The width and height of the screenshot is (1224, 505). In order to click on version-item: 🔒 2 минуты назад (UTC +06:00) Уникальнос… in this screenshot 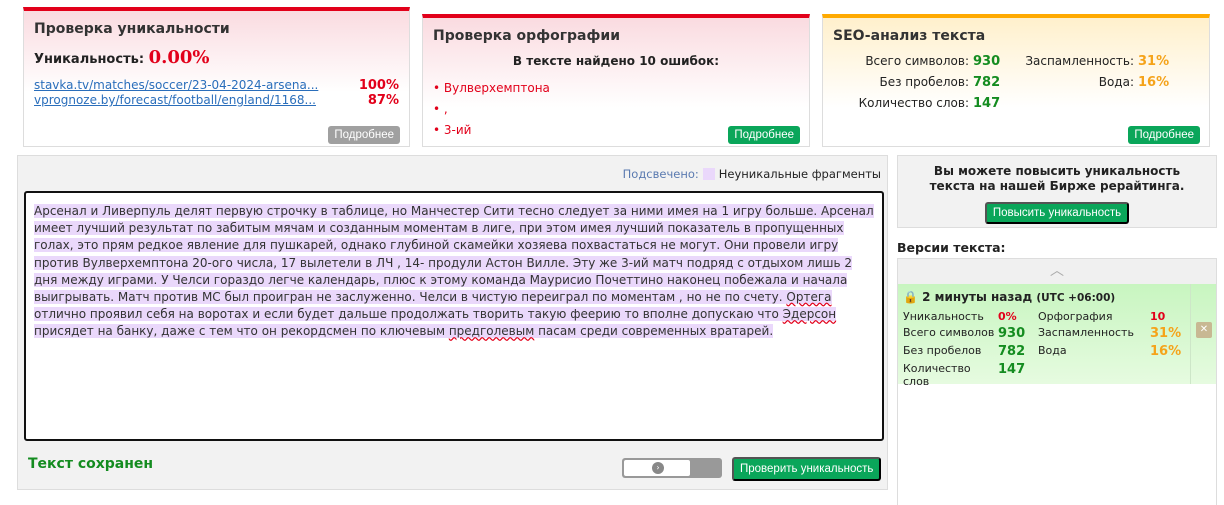, I will do `click(1057, 336)`.